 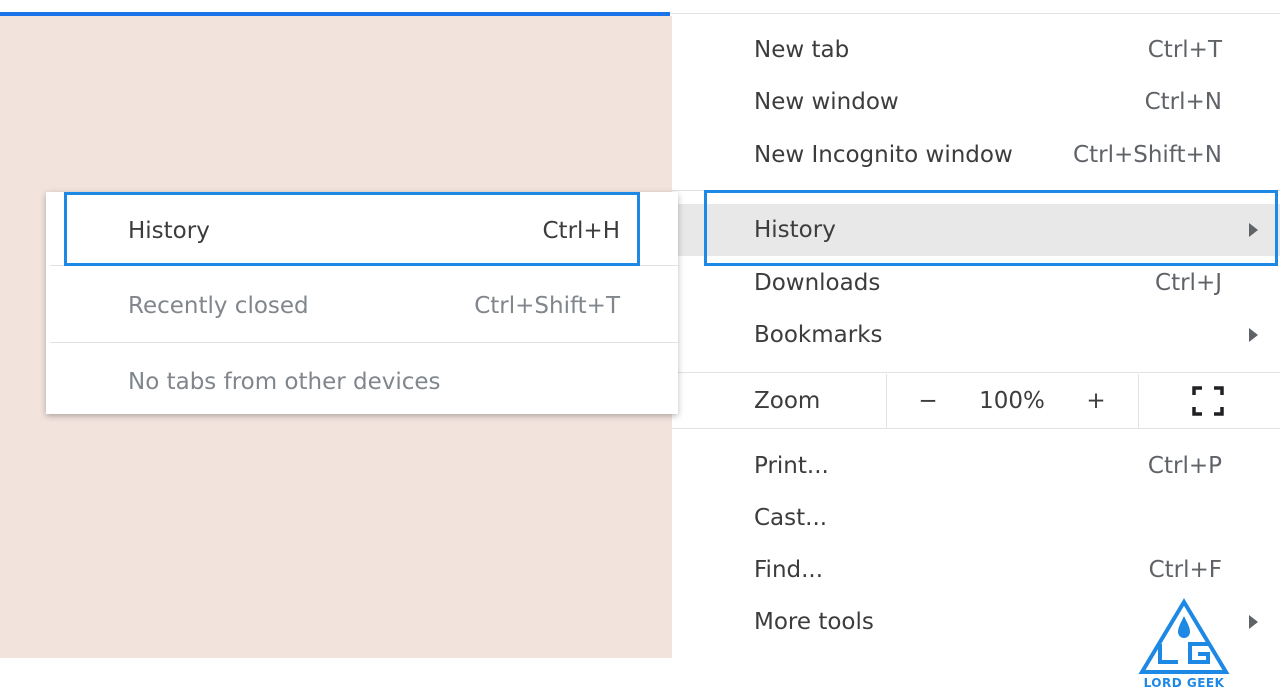 I want to click on menu-item-label: More tools, so click(x=814, y=622).